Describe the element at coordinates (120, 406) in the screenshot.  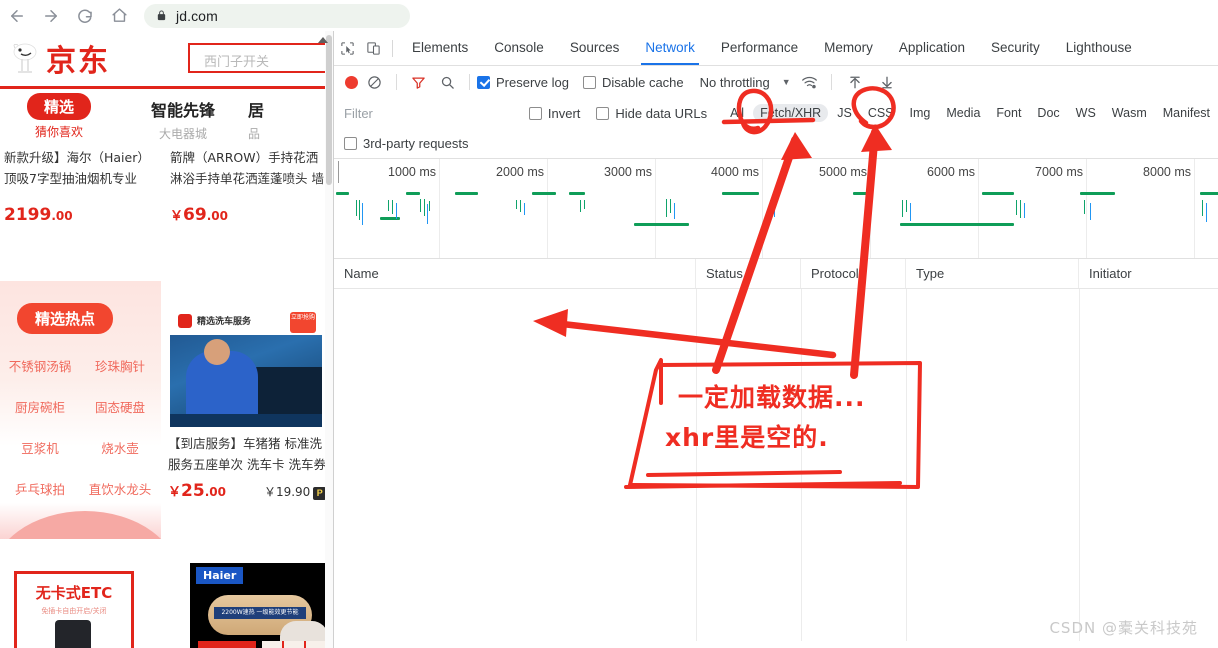
I see `jd-hot-tag: 固态硬盘` at that location.